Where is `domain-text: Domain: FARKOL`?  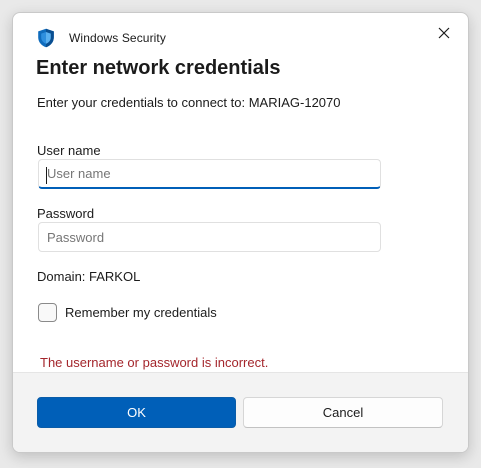 domain-text: Domain: FARKOL is located at coordinates (89, 276).